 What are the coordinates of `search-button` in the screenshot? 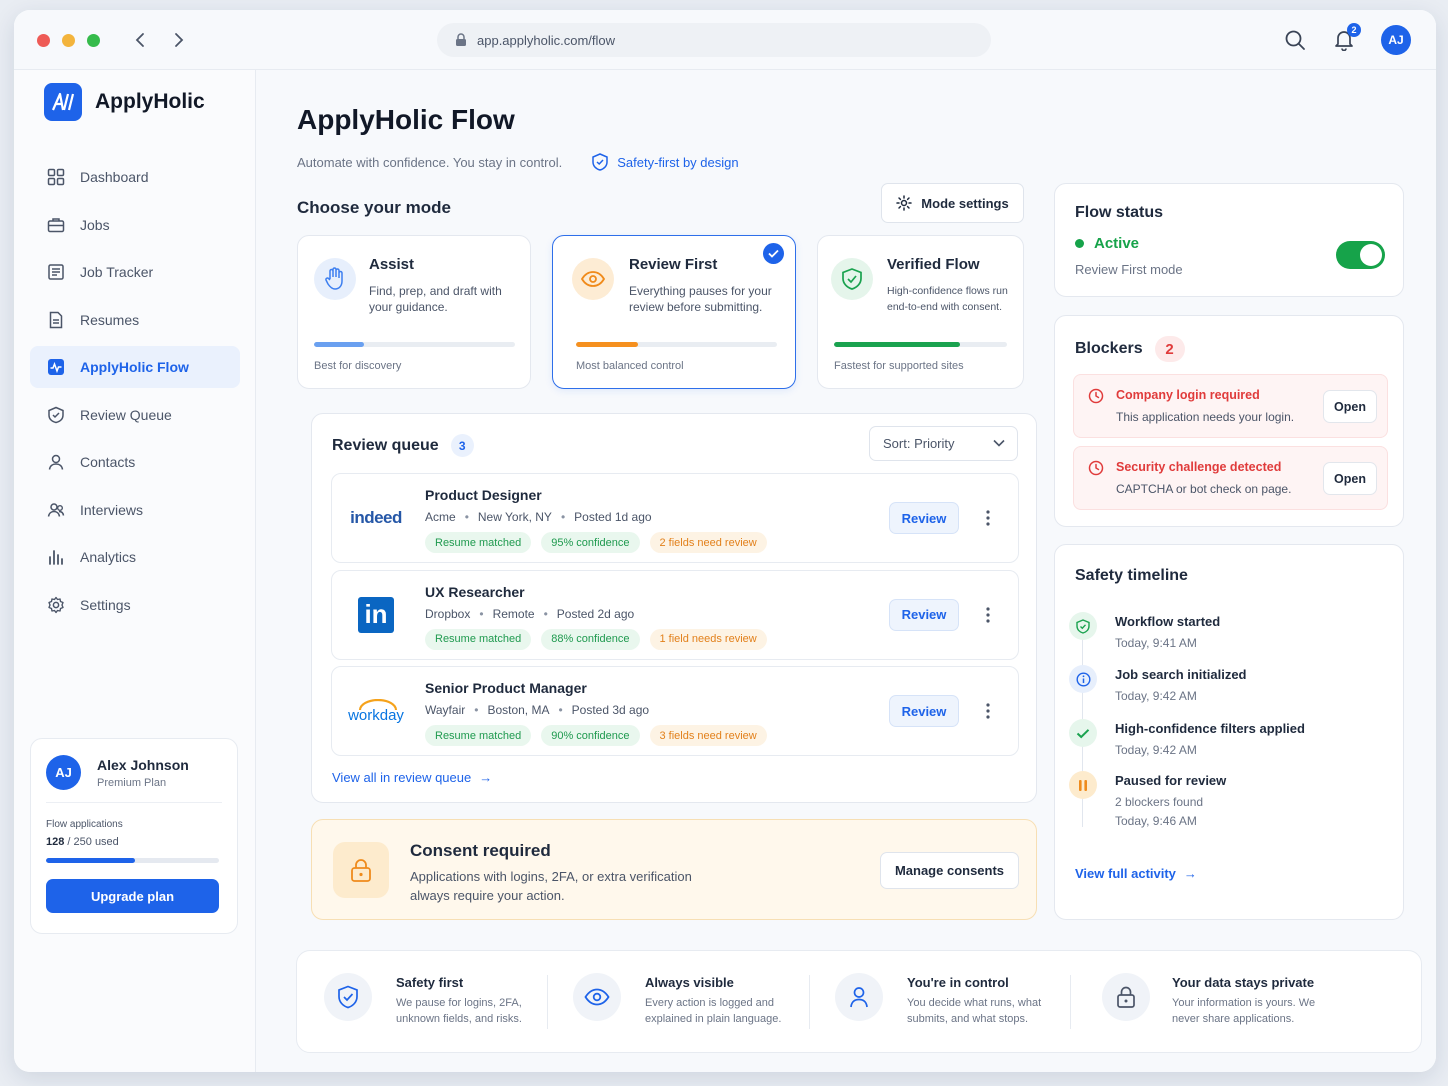 It's located at (1295, 40).